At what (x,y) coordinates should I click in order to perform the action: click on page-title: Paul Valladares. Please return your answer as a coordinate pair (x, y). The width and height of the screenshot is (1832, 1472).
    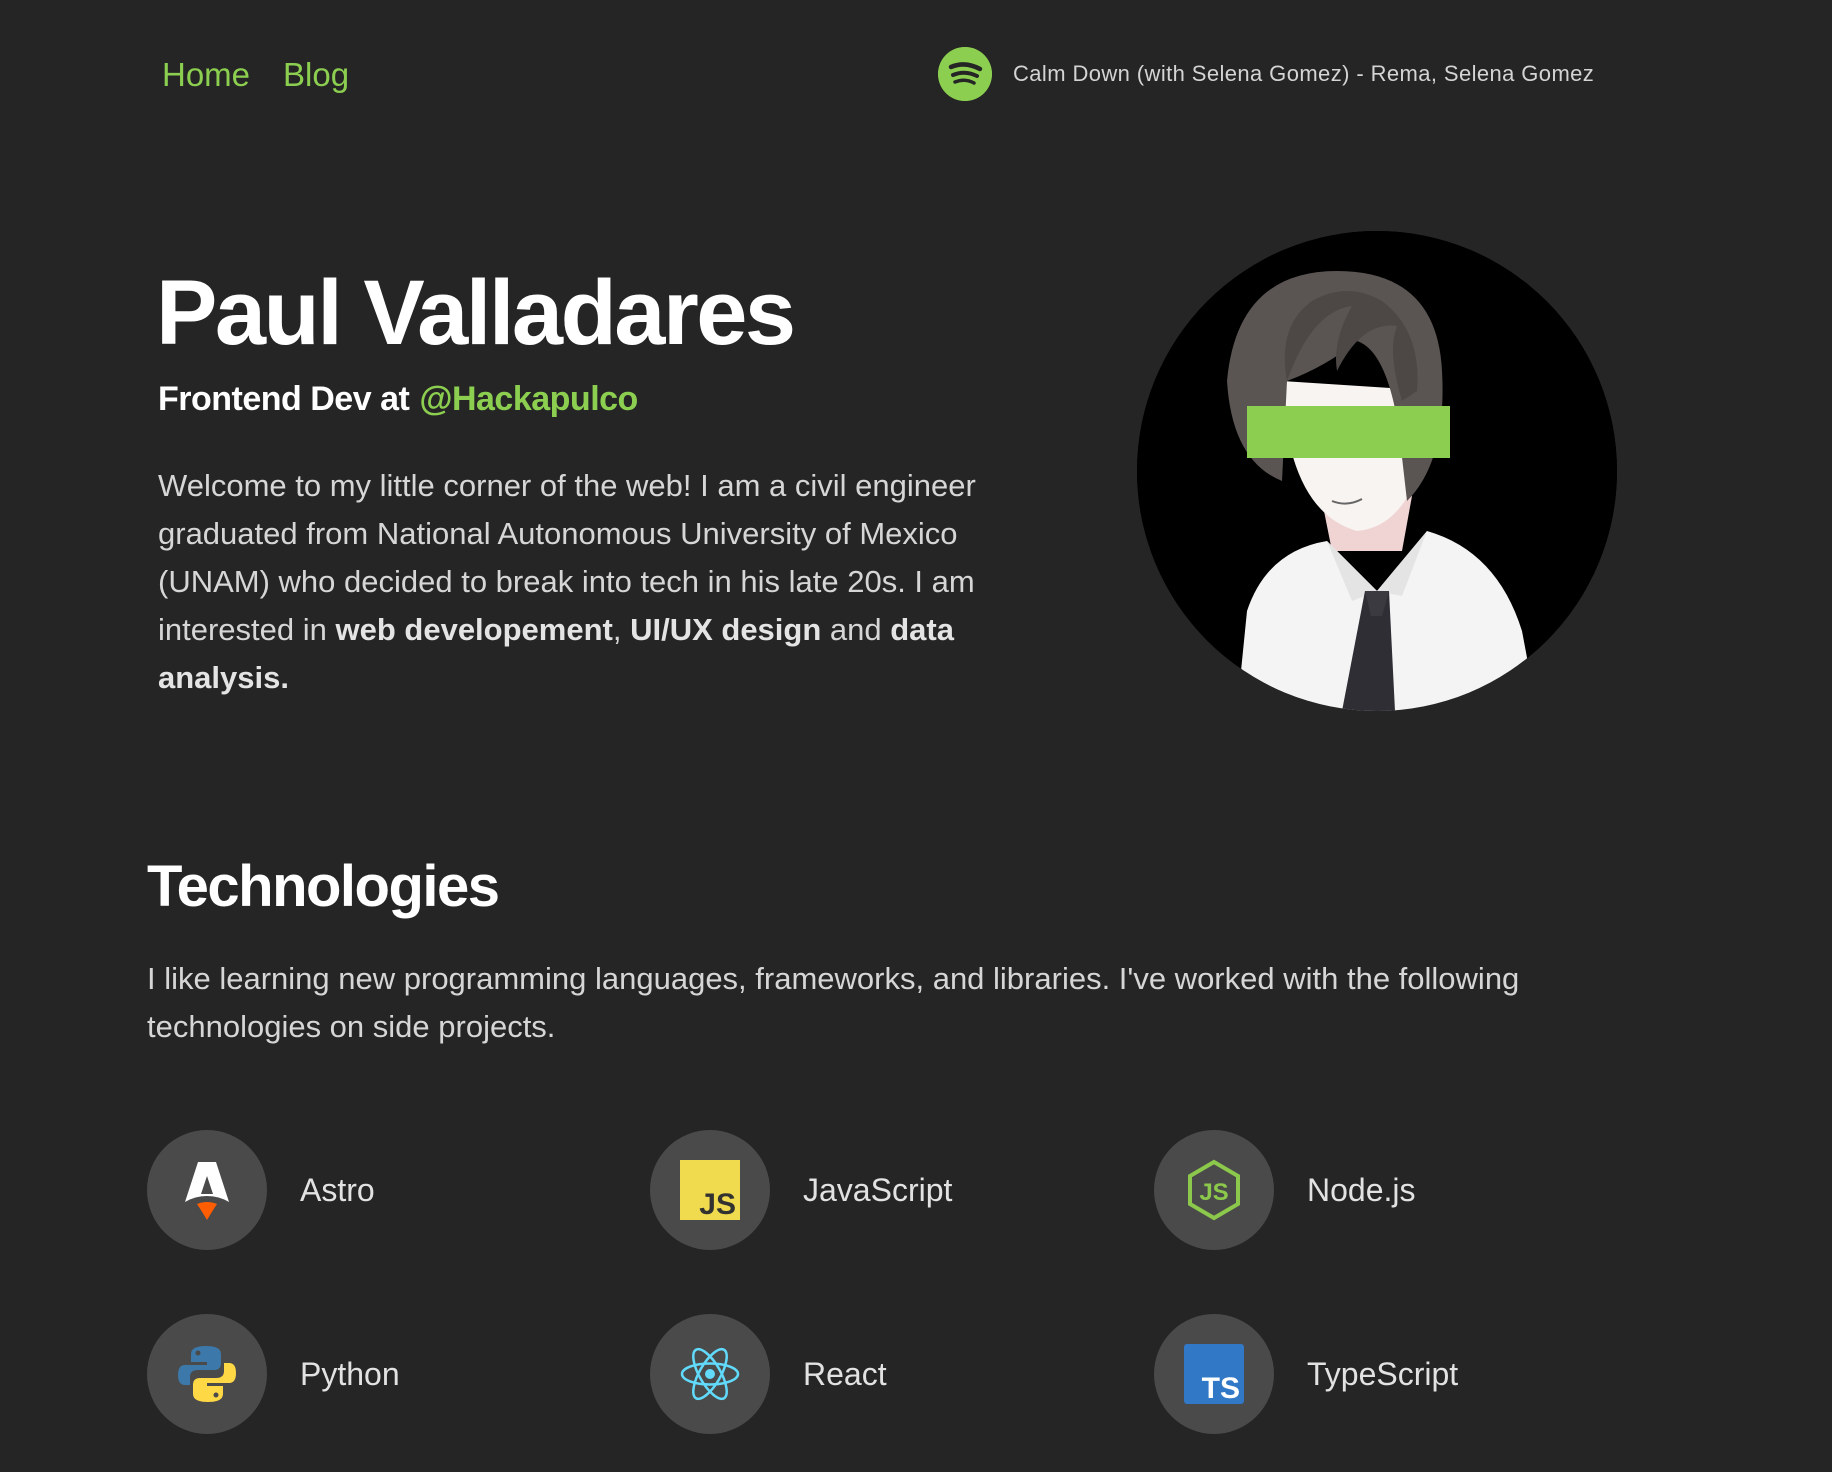
    Looking at the image, I should click on (476, 313).